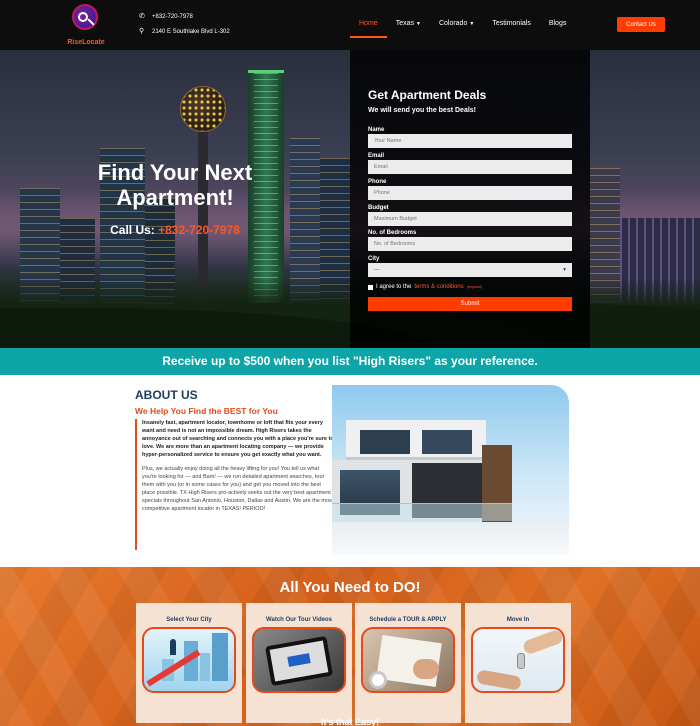 This screenshot has width=700, height=726. Describe the element at coordinates (83, 17) in the screenshot. I see `magnifier-icon` at that location.